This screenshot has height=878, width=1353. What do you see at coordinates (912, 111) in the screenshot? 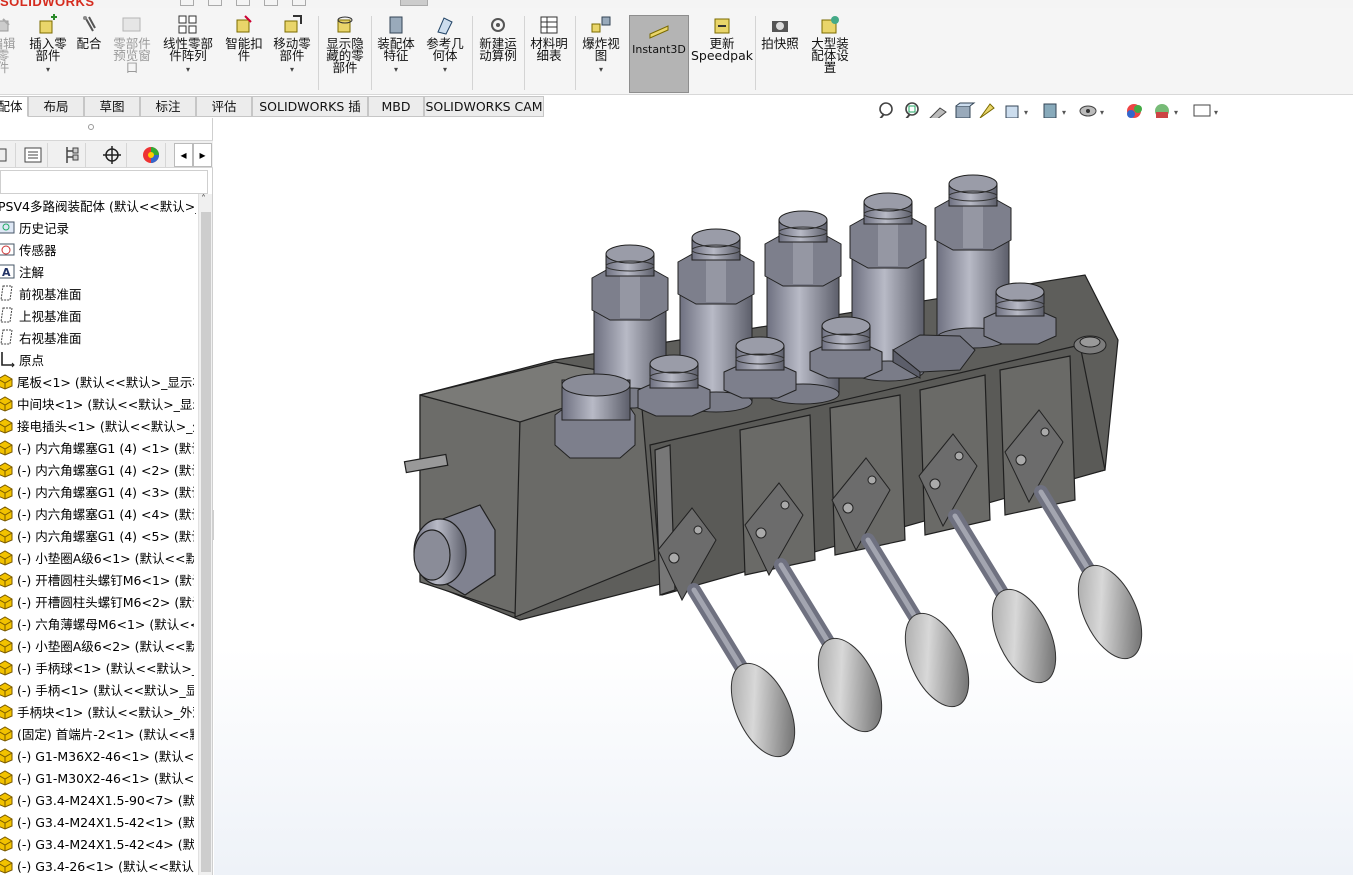
I see `zoom-to-area-icon` at bounding box center [912, 111].